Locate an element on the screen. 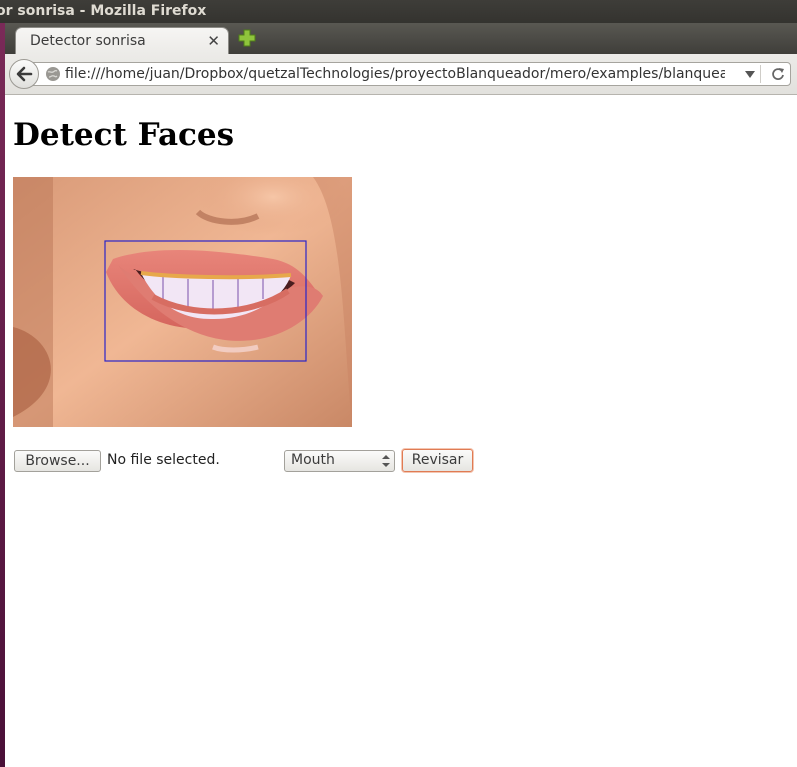 This screenshot has width=797, height=767. smile-photo is located at coordinates (182, 302).